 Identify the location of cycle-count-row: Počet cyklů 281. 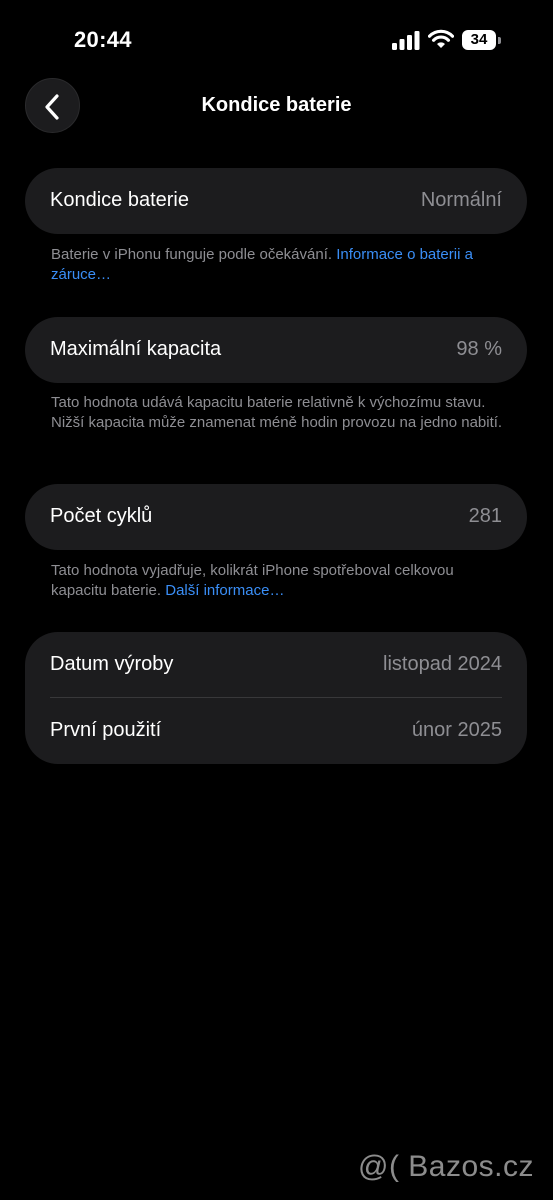
(276, 517).